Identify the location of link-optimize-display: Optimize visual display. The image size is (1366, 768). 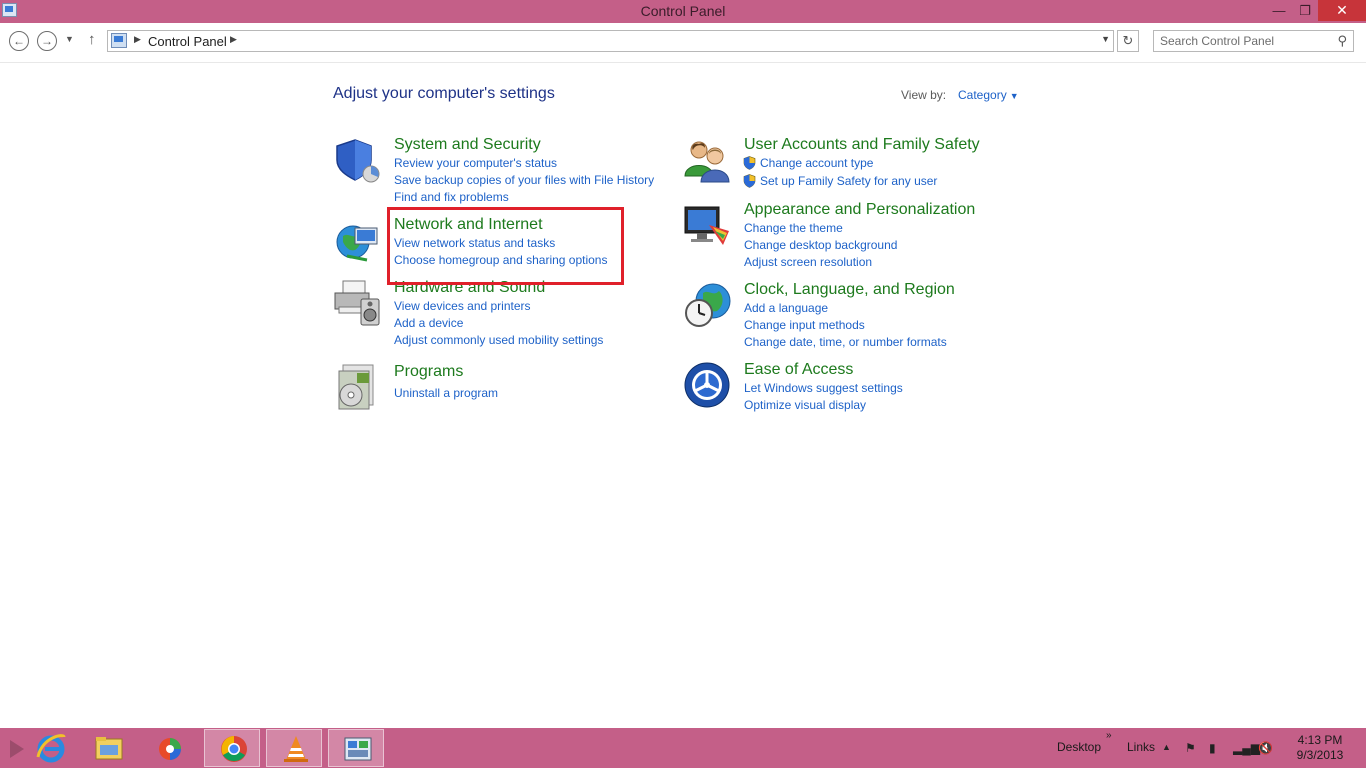
(805, 405).